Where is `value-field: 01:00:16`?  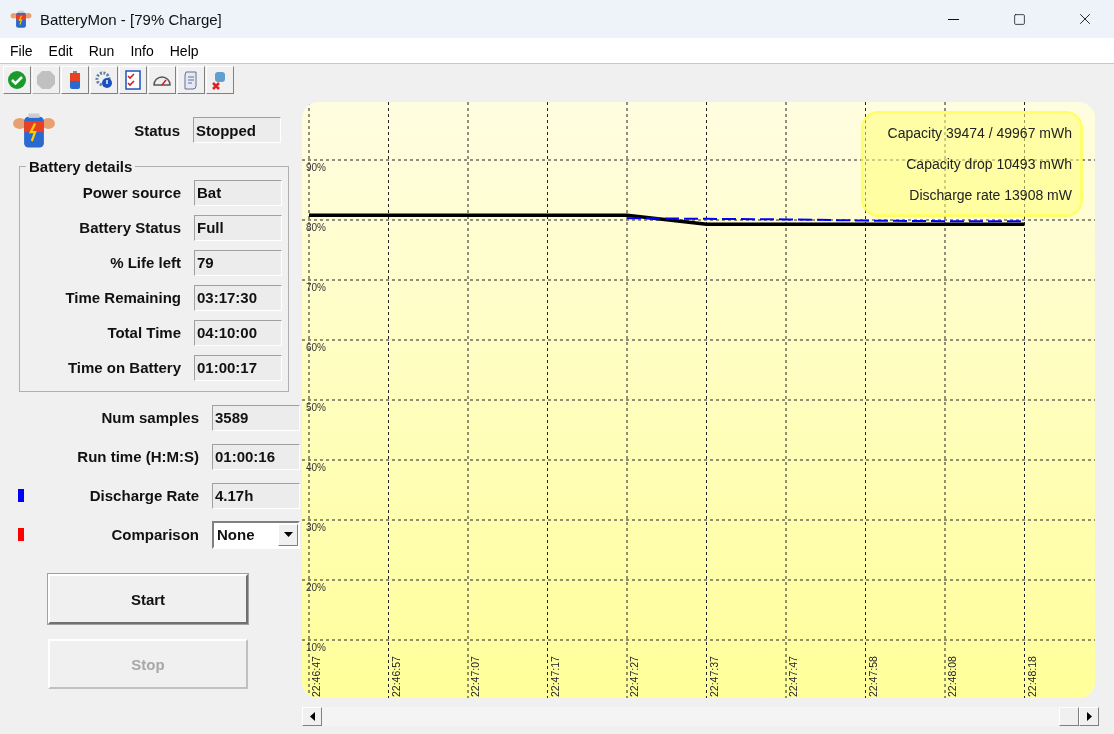
value-field: 01:00:16 is located at coordinates (256, 456).